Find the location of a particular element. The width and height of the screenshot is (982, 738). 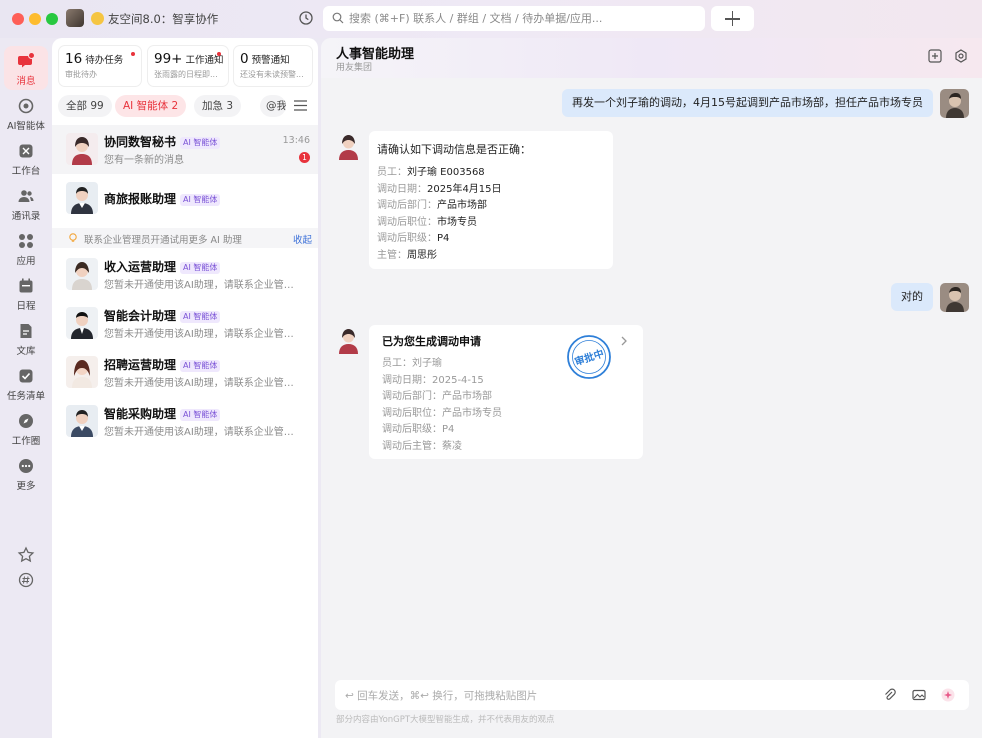

nav-item-apps: 应用 is located at coordinates (26, 248).